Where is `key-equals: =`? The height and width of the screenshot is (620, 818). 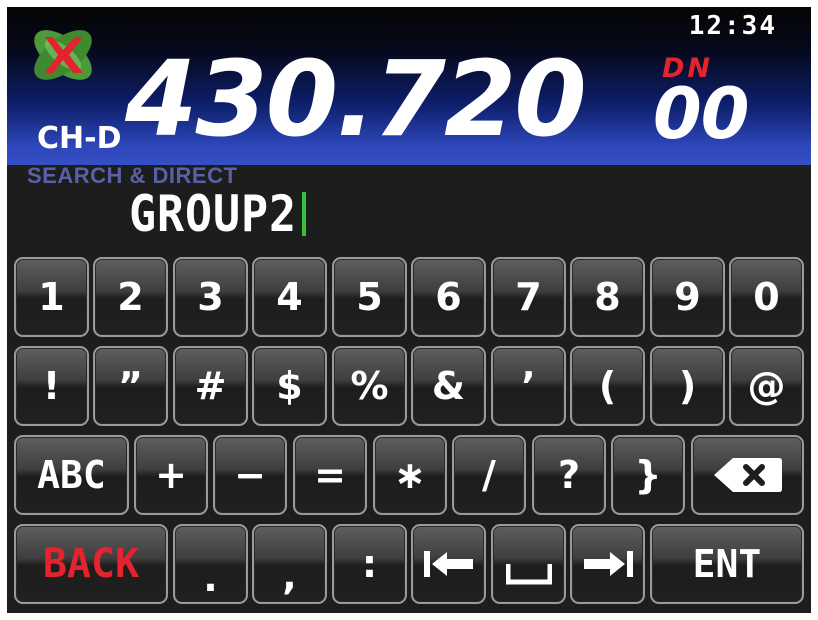 key-equals: = is located at coordinates (330, 475).